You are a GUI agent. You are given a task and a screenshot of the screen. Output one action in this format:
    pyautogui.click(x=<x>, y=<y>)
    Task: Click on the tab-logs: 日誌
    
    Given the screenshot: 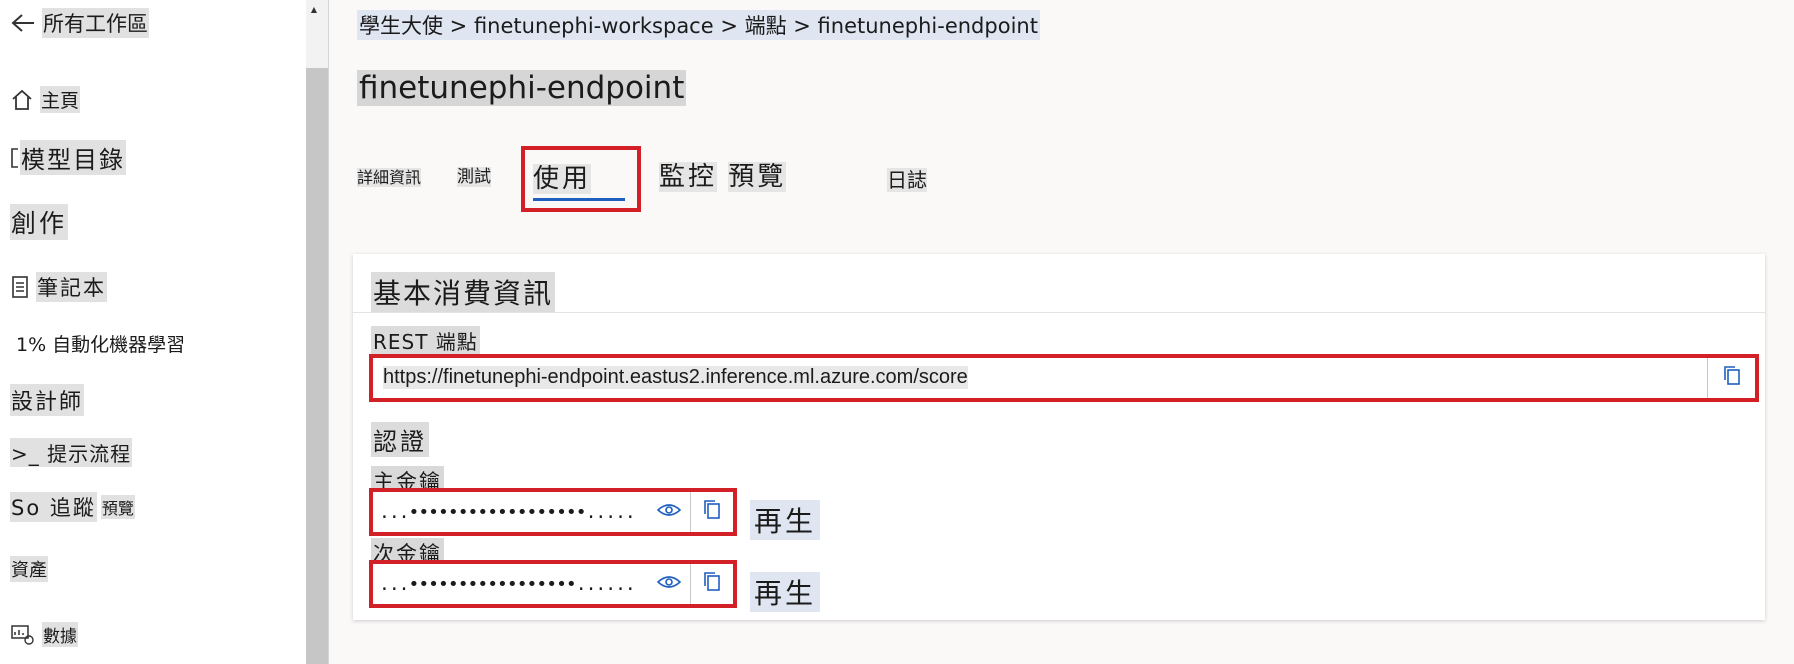 What is the action you would take?
    pyautogui.click(x=907, y=178)
    